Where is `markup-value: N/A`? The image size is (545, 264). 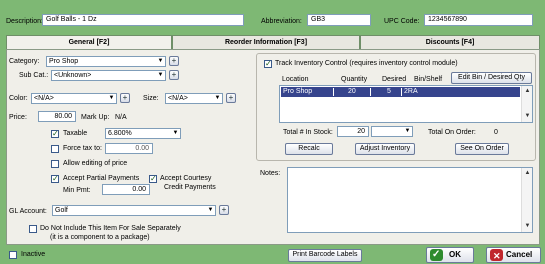 markup-value: N/A is located at coordinates (121, 117).